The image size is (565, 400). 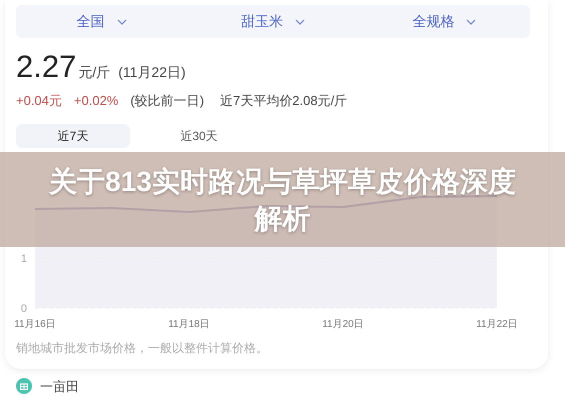 I want to click on x-tick-label: 11月20日, so click(x=343, y=324).